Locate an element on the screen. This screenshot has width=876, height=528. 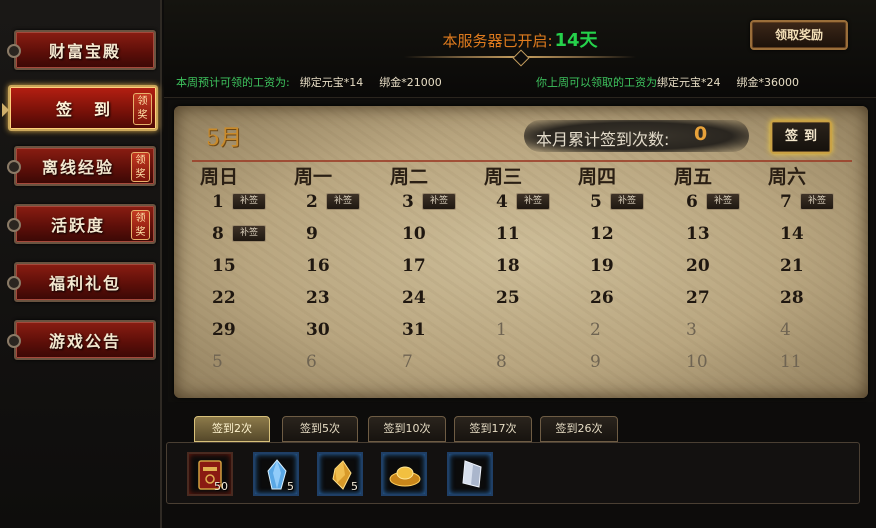
calendar-day: 10 is located at coordinates (414, 234).